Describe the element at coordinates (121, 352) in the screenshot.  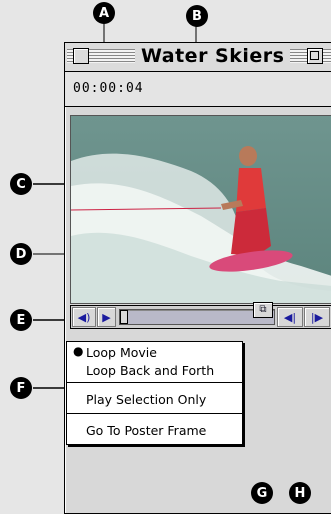
I see `menu-item-label: Loop Movie` at that location.